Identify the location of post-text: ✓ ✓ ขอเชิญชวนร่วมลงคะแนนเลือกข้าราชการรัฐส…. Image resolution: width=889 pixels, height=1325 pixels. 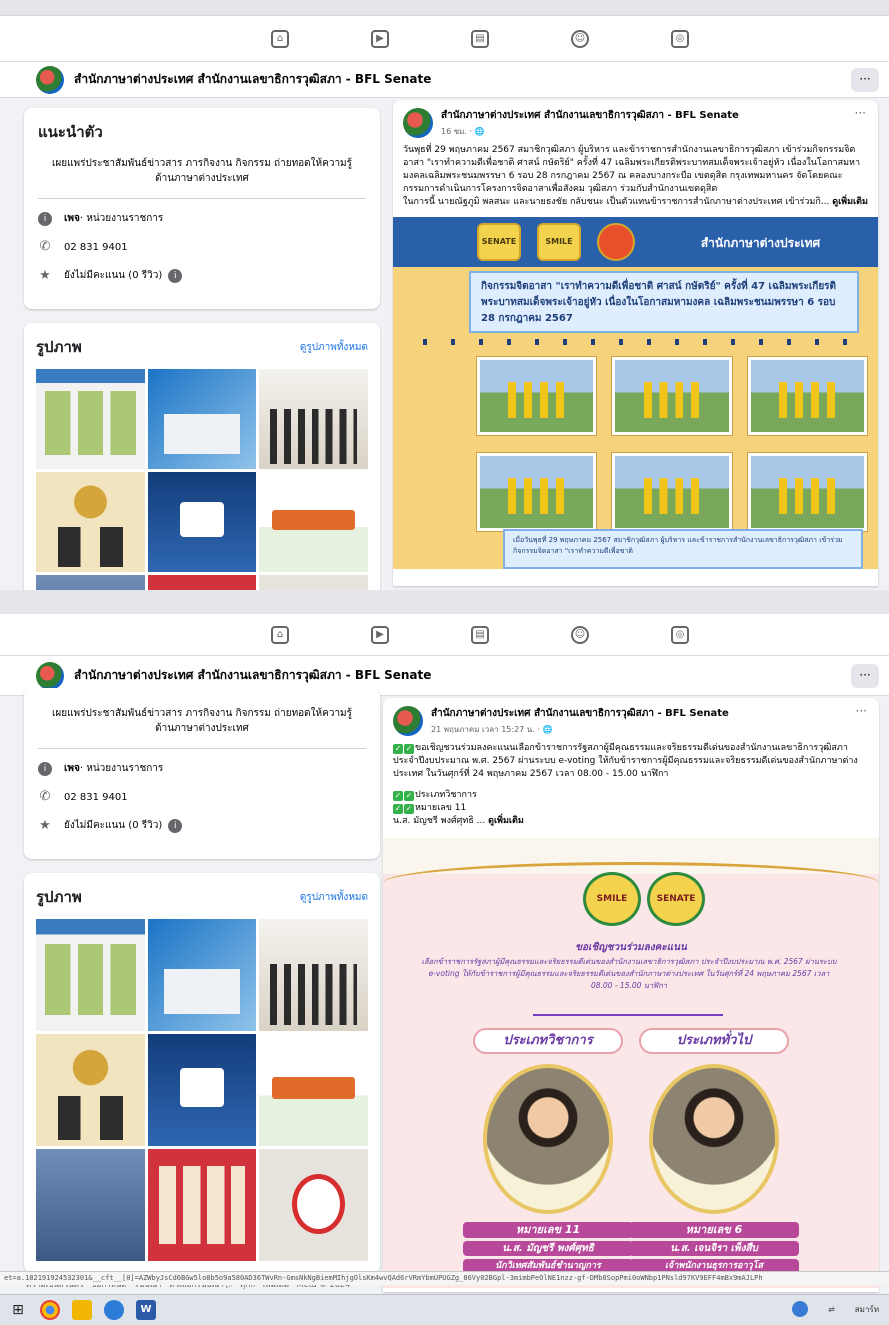
(631, 762).